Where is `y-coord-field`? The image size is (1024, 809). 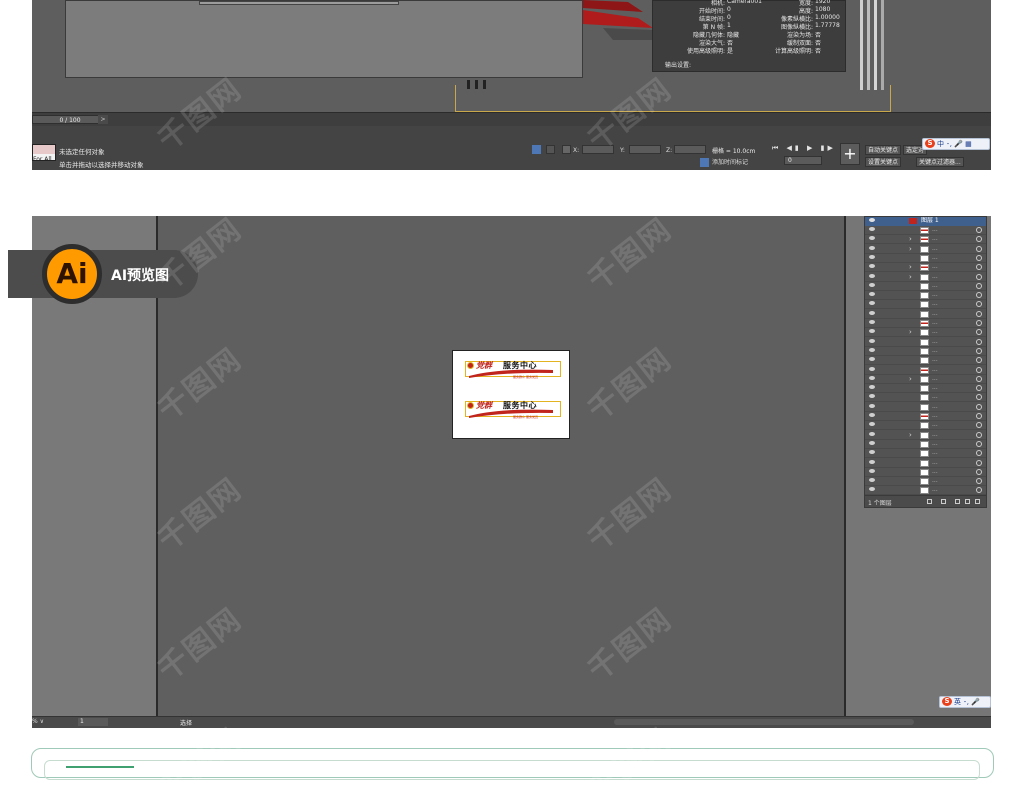
y-coord-field is located at coordinates (645, 149).